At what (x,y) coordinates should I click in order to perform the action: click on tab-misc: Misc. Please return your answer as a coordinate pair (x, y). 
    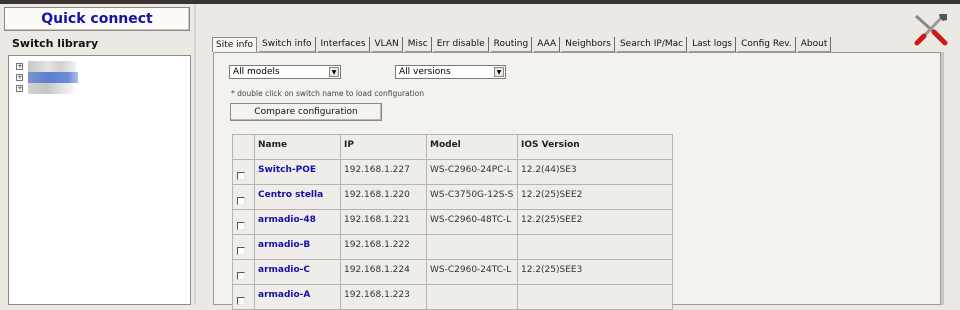
    Looking at the image, I should click on (418, 44).